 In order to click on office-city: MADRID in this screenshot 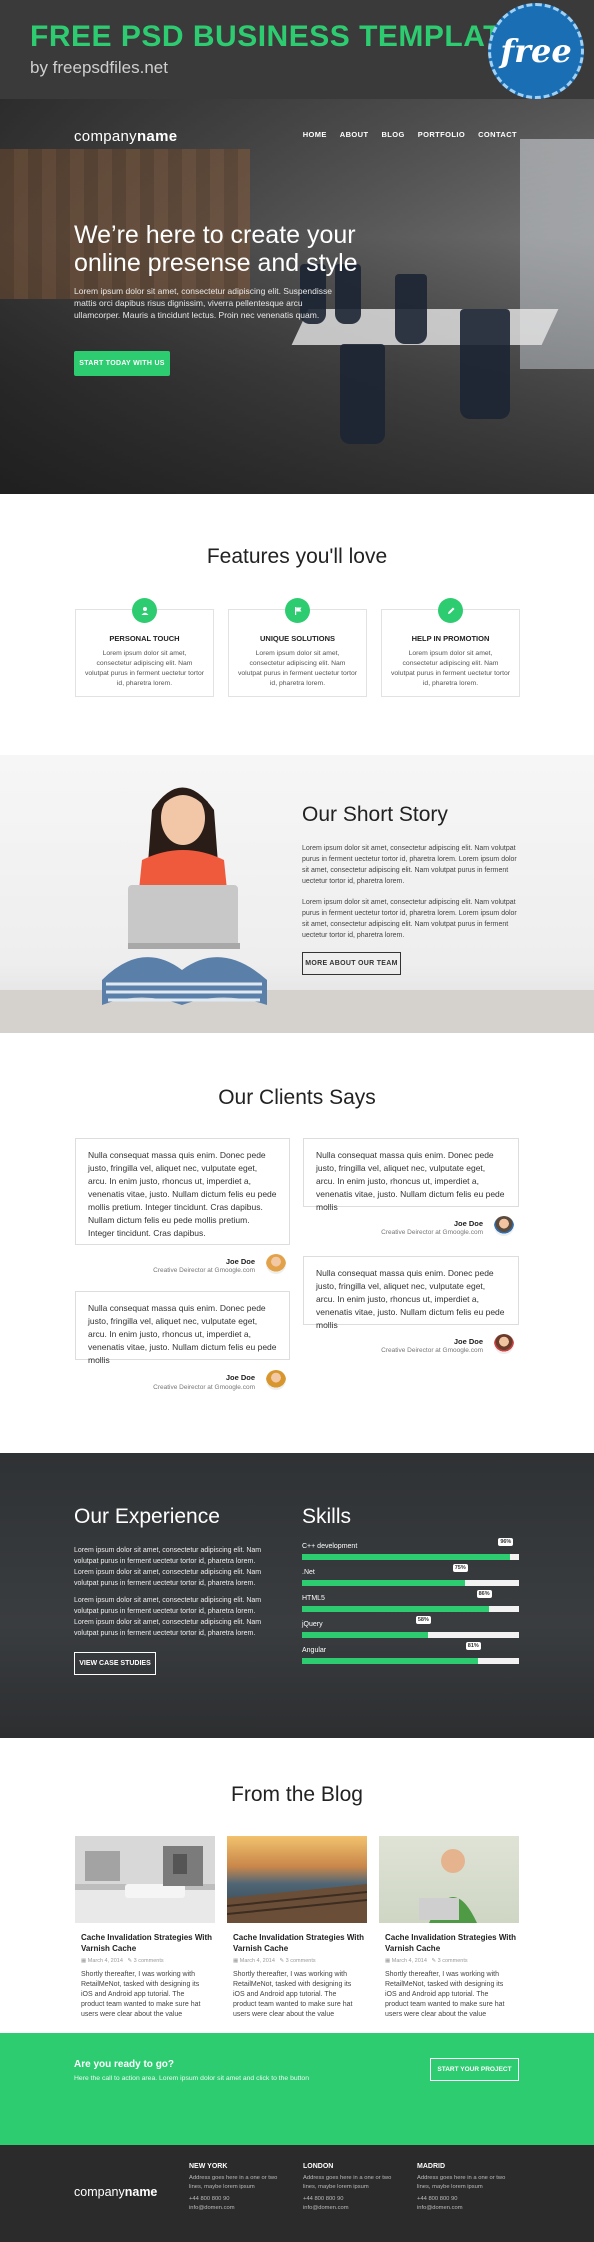, I will do `click(431, 2166)`.